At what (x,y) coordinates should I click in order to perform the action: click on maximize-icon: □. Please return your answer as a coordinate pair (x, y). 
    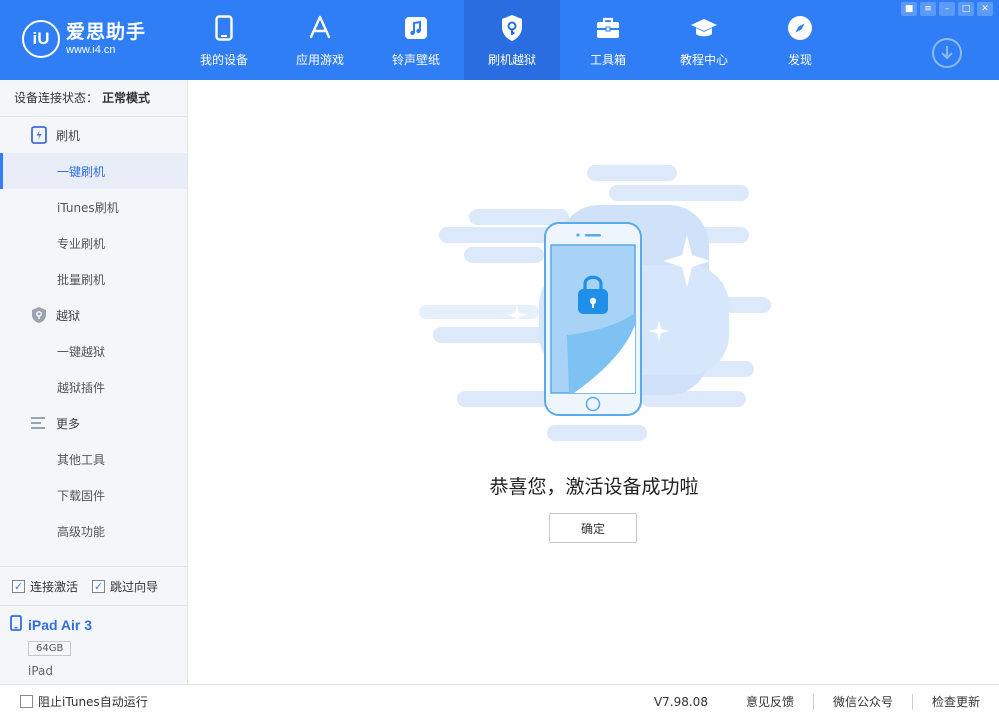
    Looking at the image, I should click on (966, 9).